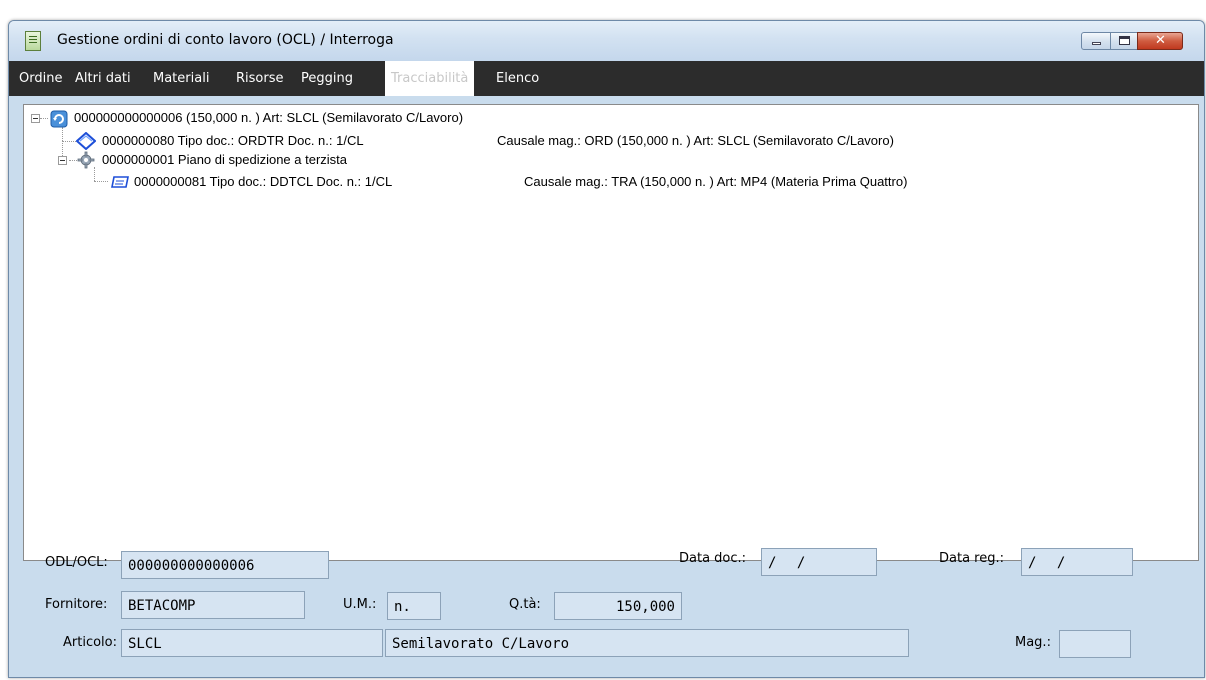  I want to click on um-field: n., so click(414, 606).